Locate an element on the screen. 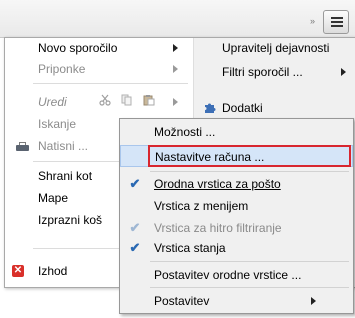 The image size is (355, 318). submenu-item-label: Vrstica z menijem is located at coordinates (201, 206).